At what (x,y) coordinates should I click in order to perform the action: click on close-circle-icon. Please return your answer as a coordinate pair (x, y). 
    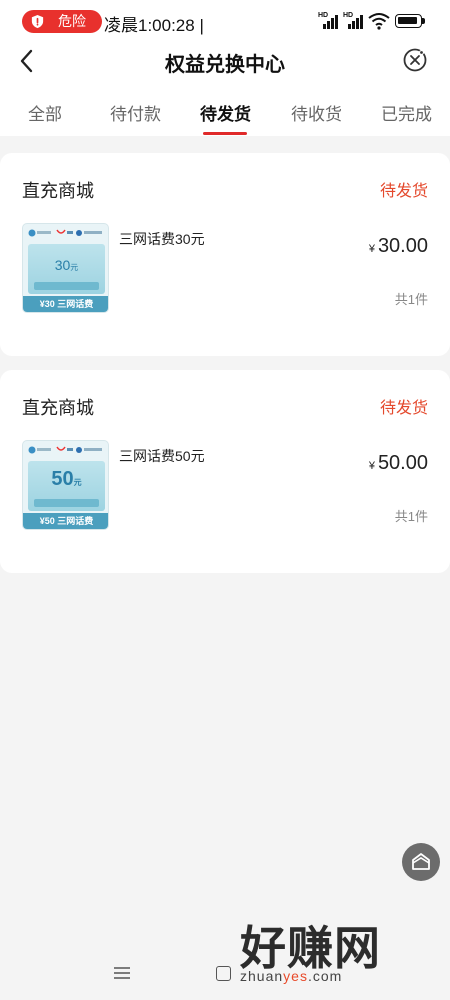
    Looking at the image, I should click on (415, 60).